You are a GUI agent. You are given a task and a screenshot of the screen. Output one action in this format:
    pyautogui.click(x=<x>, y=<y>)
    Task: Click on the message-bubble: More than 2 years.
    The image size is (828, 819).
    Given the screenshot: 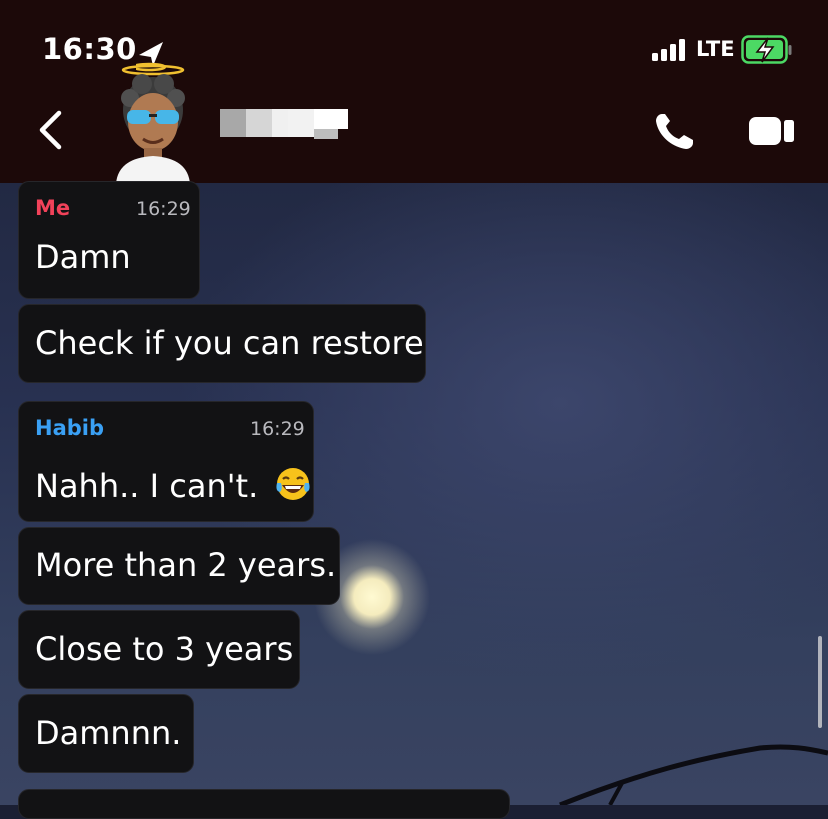 What is the action you would take?
    pyautogui.click(x=179, y=566)
    